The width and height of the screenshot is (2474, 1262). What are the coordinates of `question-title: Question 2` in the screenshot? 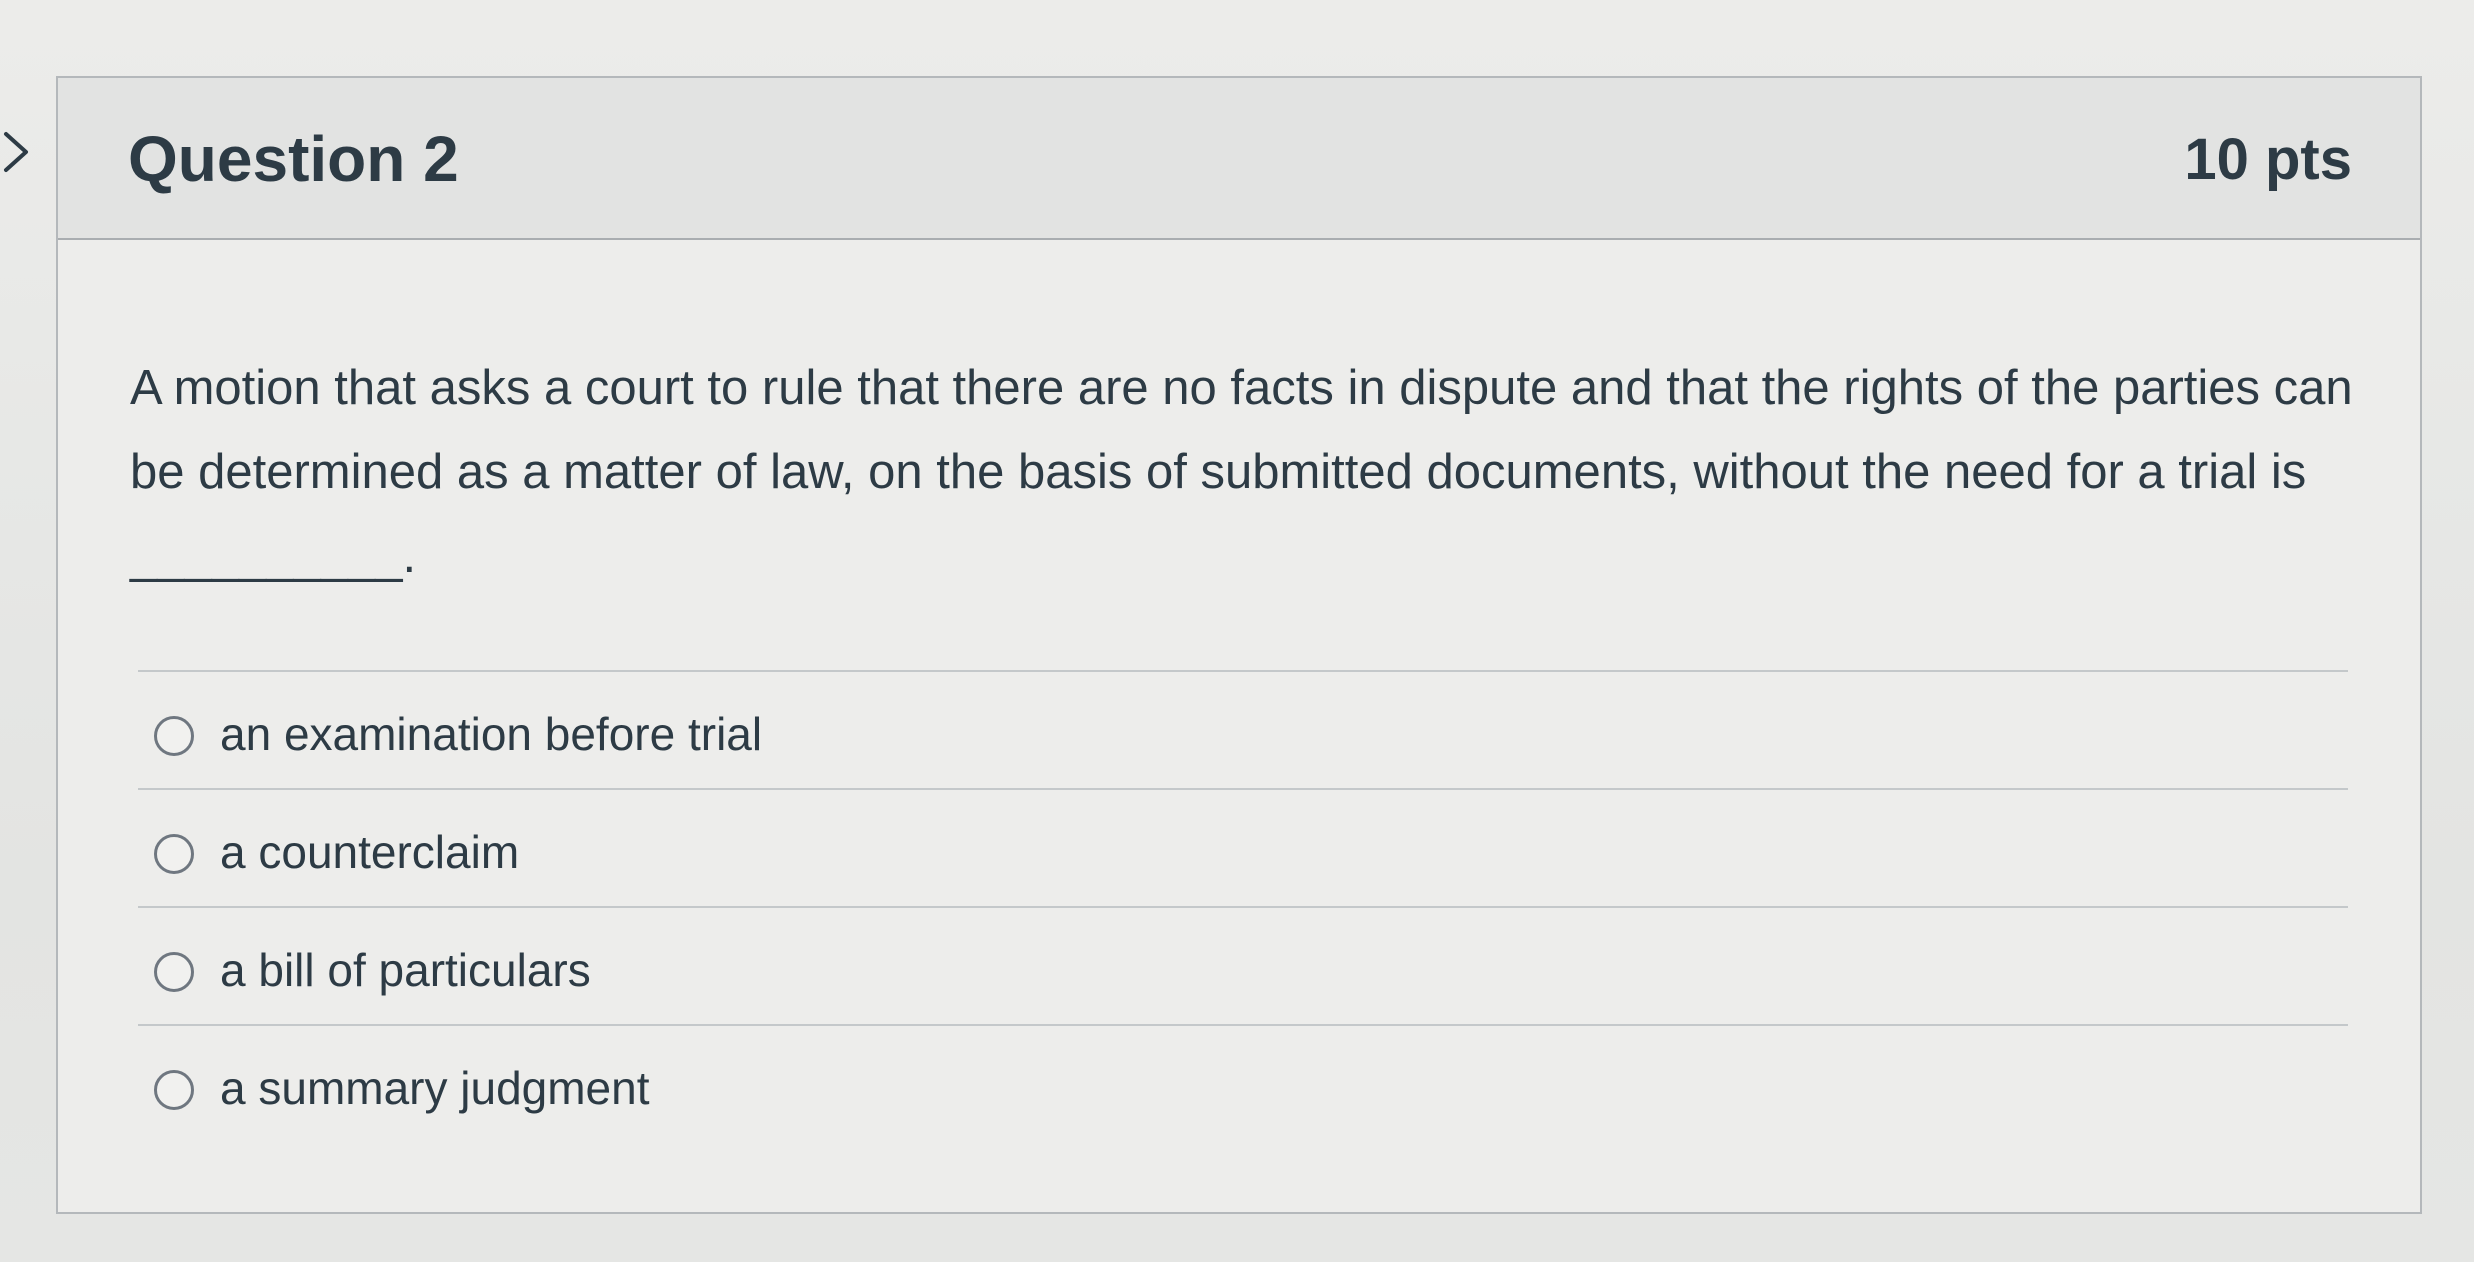 It's located at (293, 159).